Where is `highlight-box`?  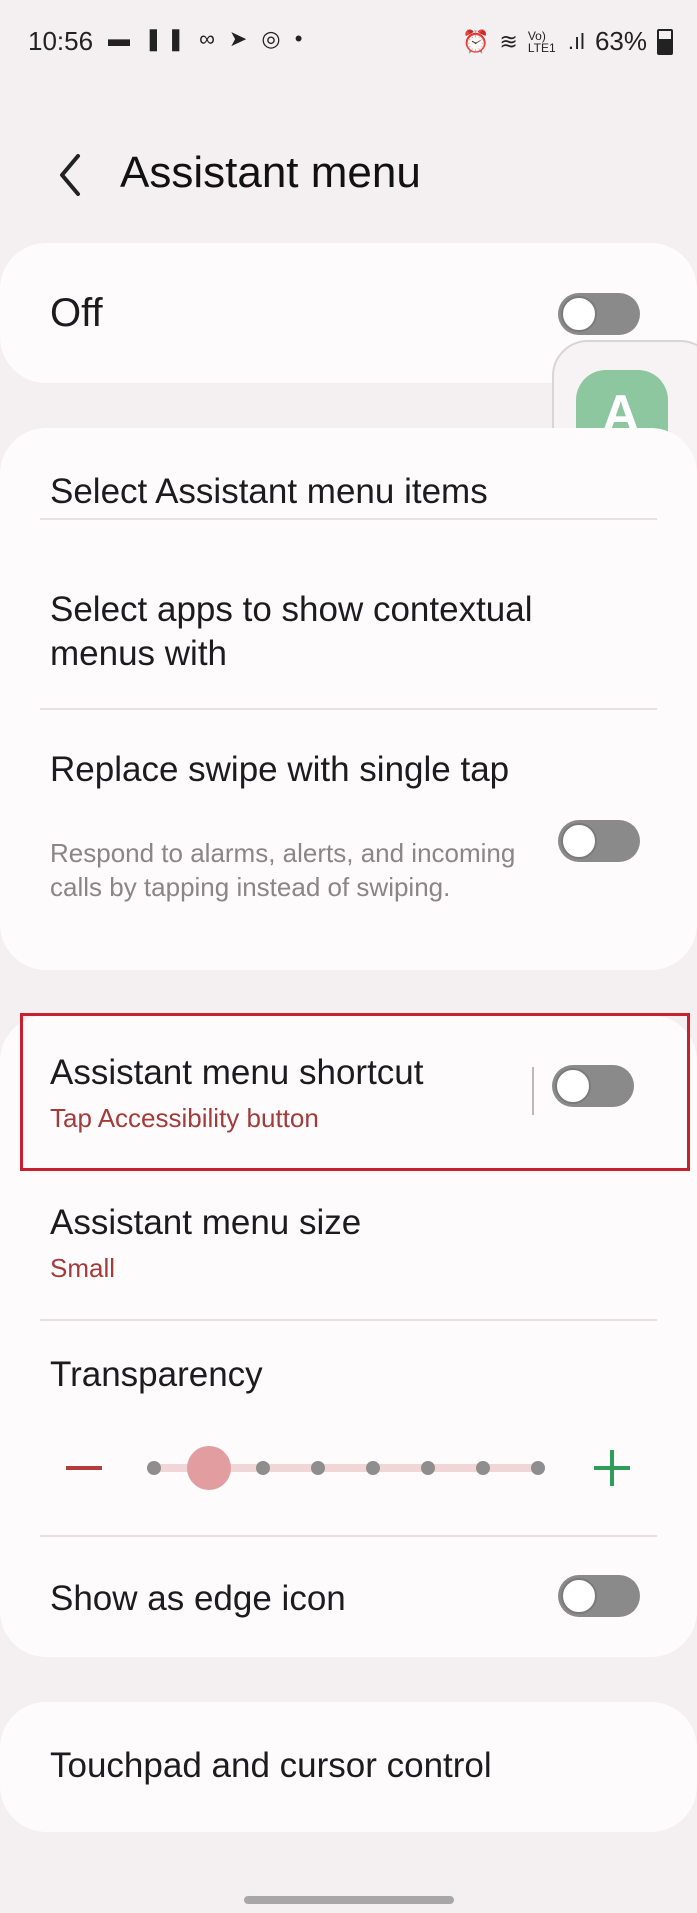
highlight-box is located at coordinates (355, 1092).